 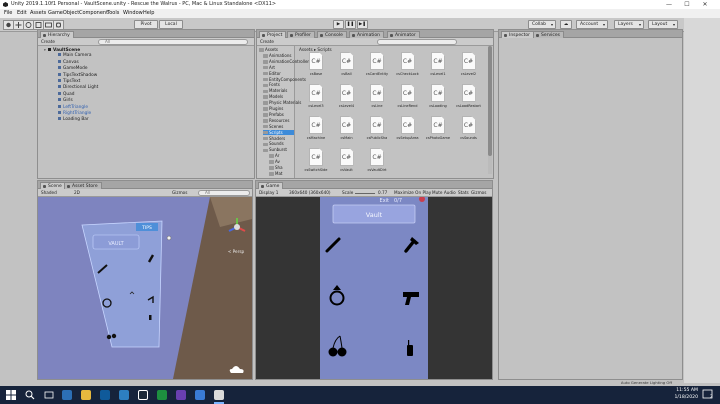 What do you see at coordinates (124, 395) in the screenshot?
I see `mail-icon` at bounding box center [124, 395].